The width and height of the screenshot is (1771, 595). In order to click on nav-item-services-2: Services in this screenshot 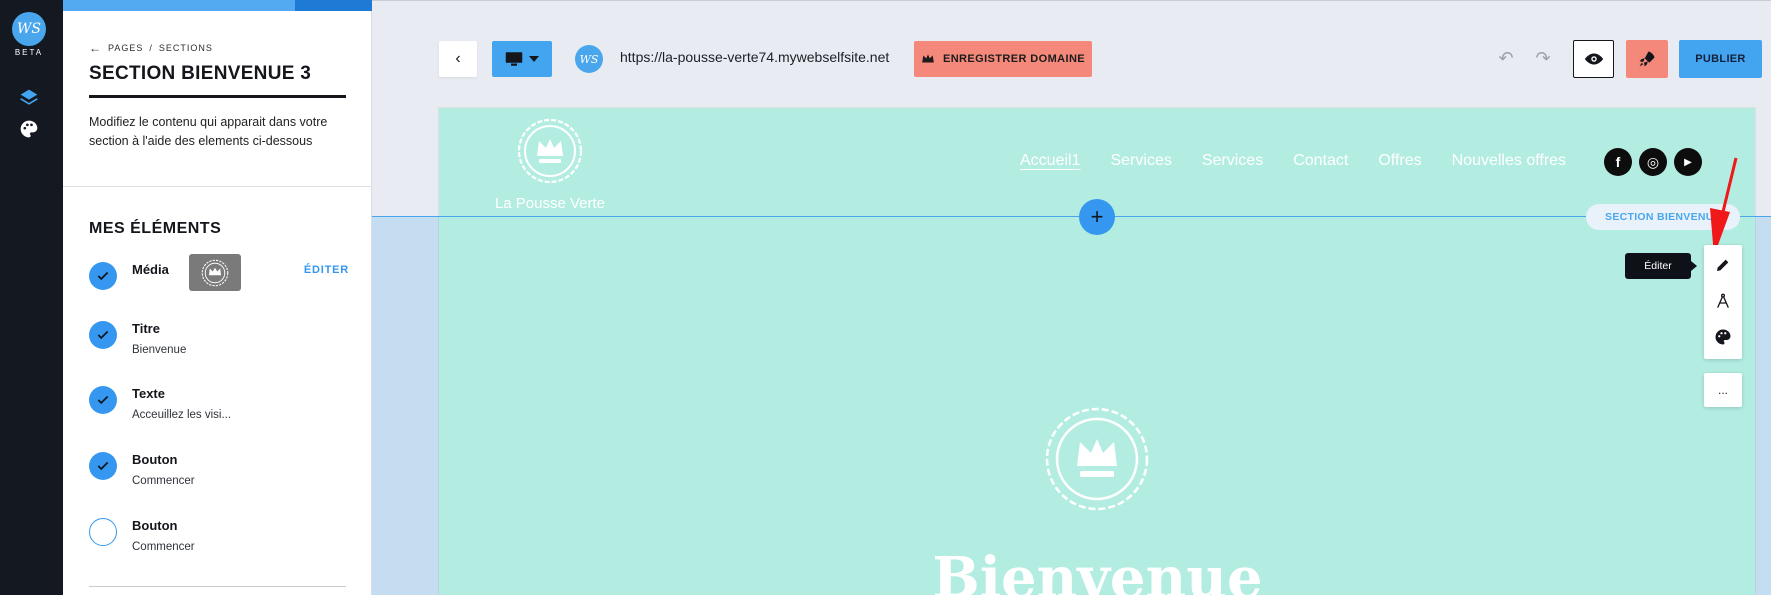, I will do `click(1232, 161)`.